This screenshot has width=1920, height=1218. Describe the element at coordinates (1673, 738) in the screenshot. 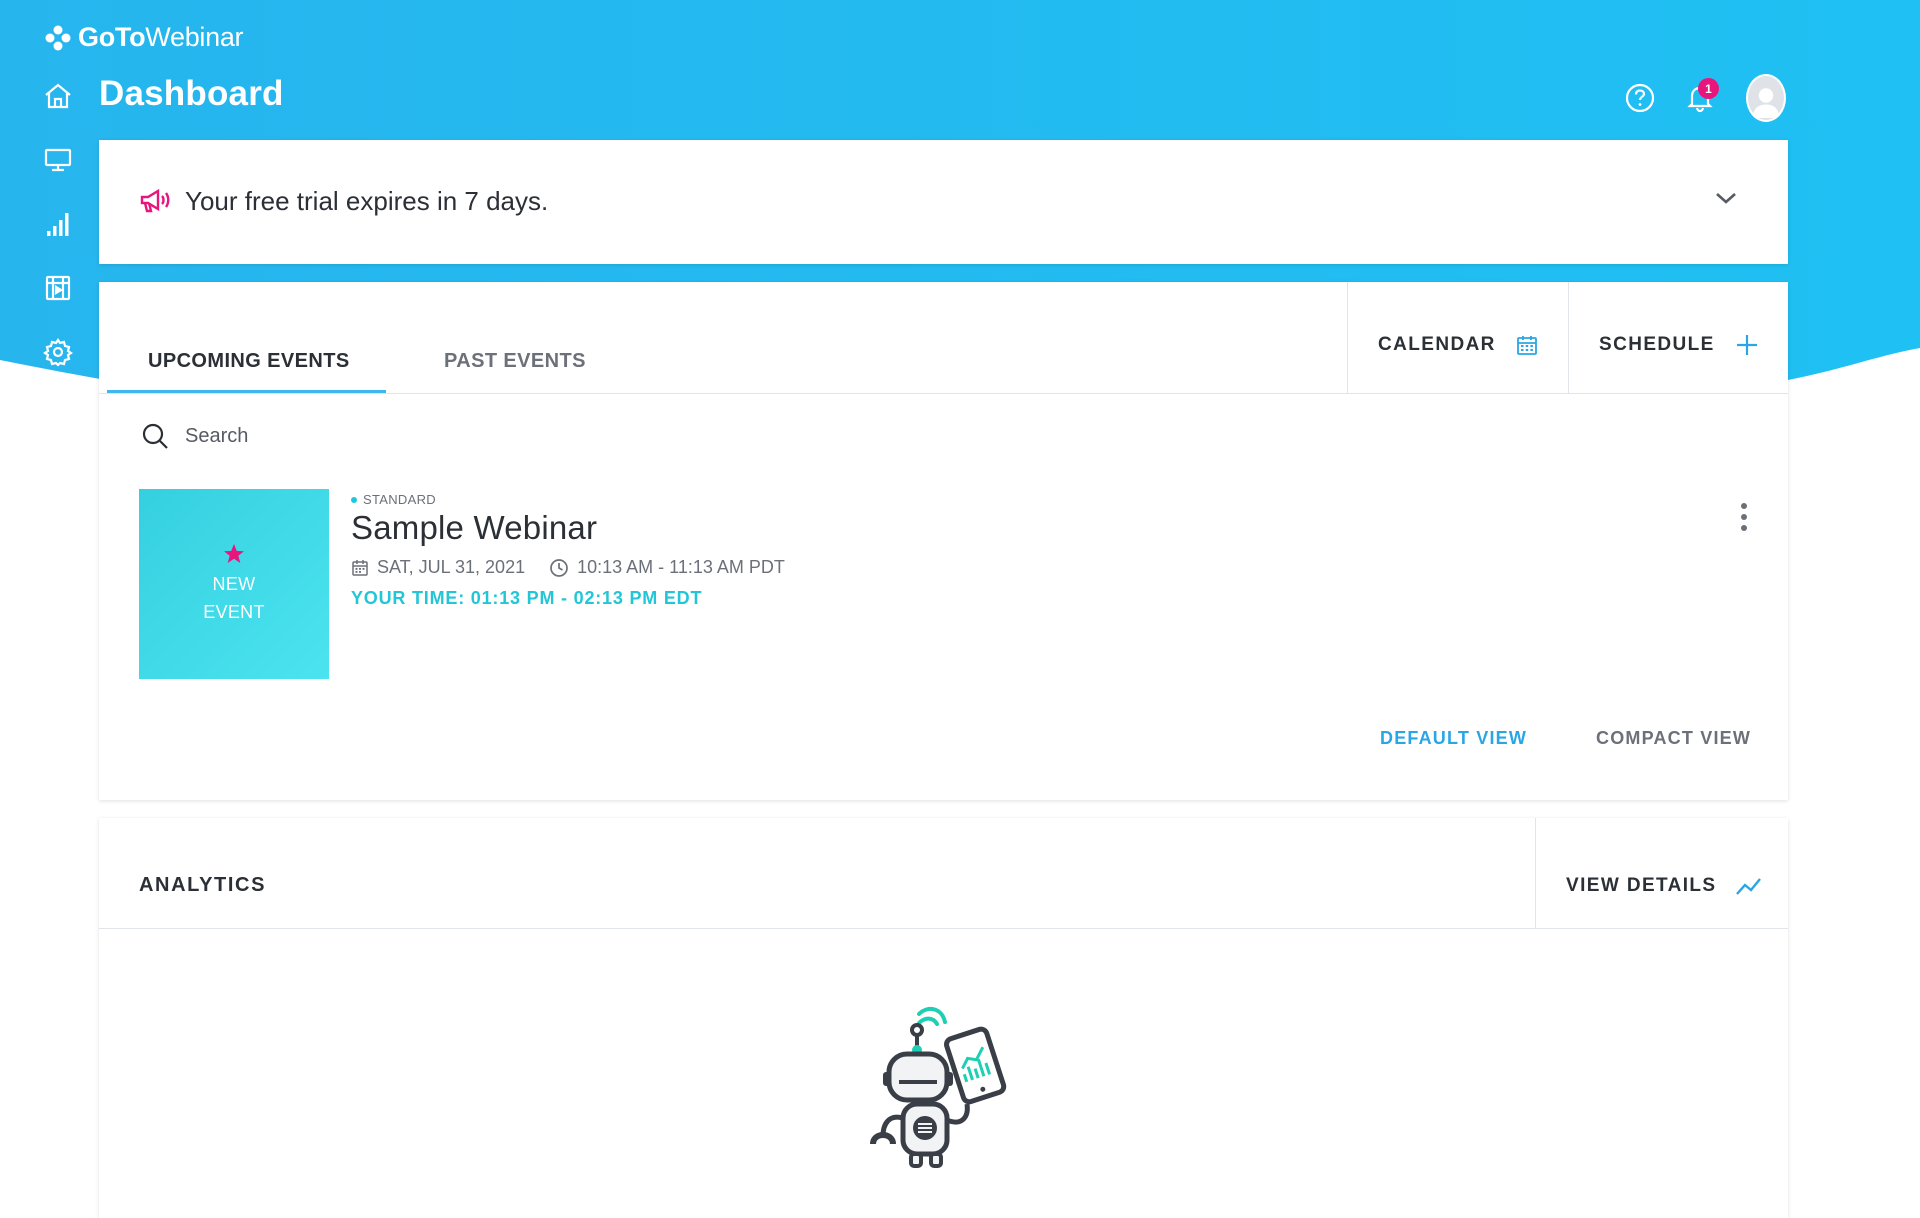

I see `compact-view-button: COMPACT VIEW` at that location.